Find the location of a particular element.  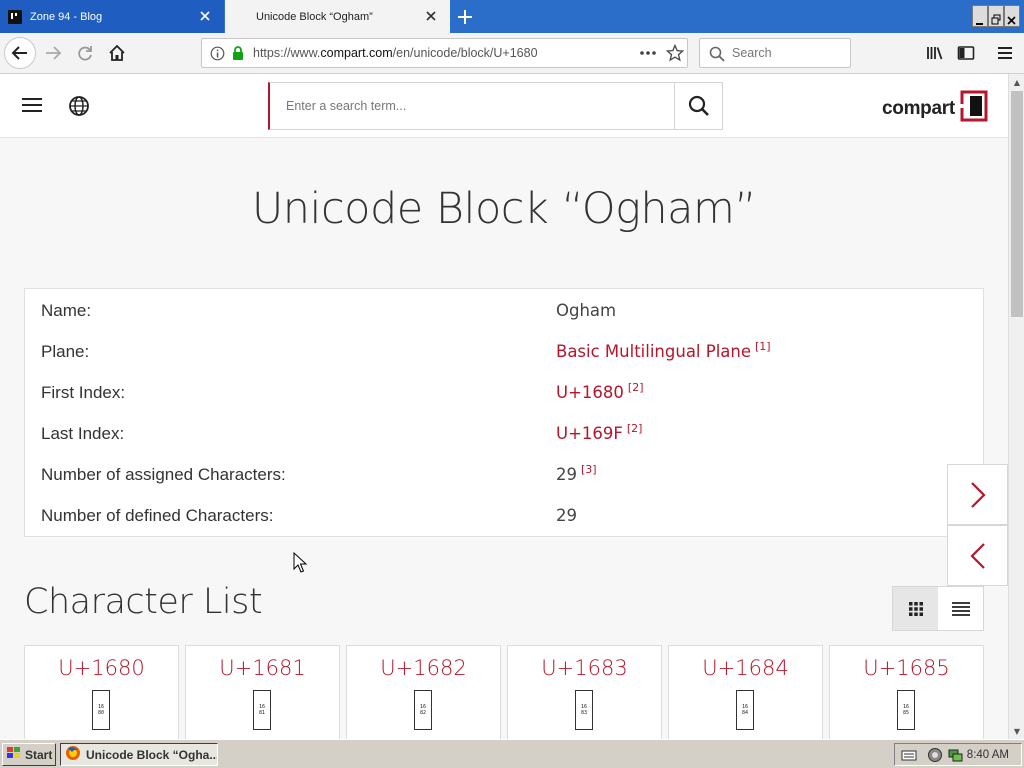

start-label: Start is located at coordinates (39, 754).